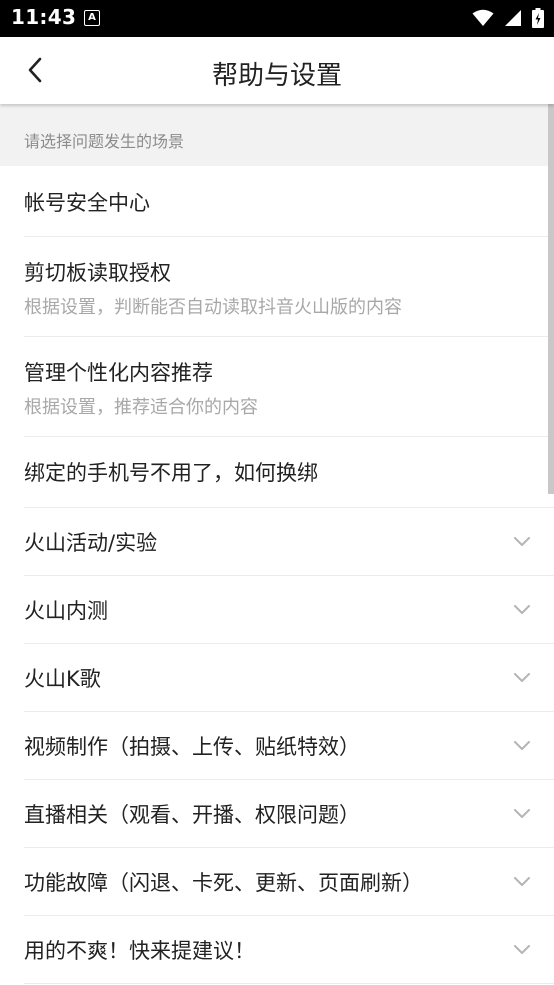  What do you see at coordinates (289, 610) in the screenshot?
I see `list-item-huoshan-beta: 火山内测` at bounding box center [289, 610].